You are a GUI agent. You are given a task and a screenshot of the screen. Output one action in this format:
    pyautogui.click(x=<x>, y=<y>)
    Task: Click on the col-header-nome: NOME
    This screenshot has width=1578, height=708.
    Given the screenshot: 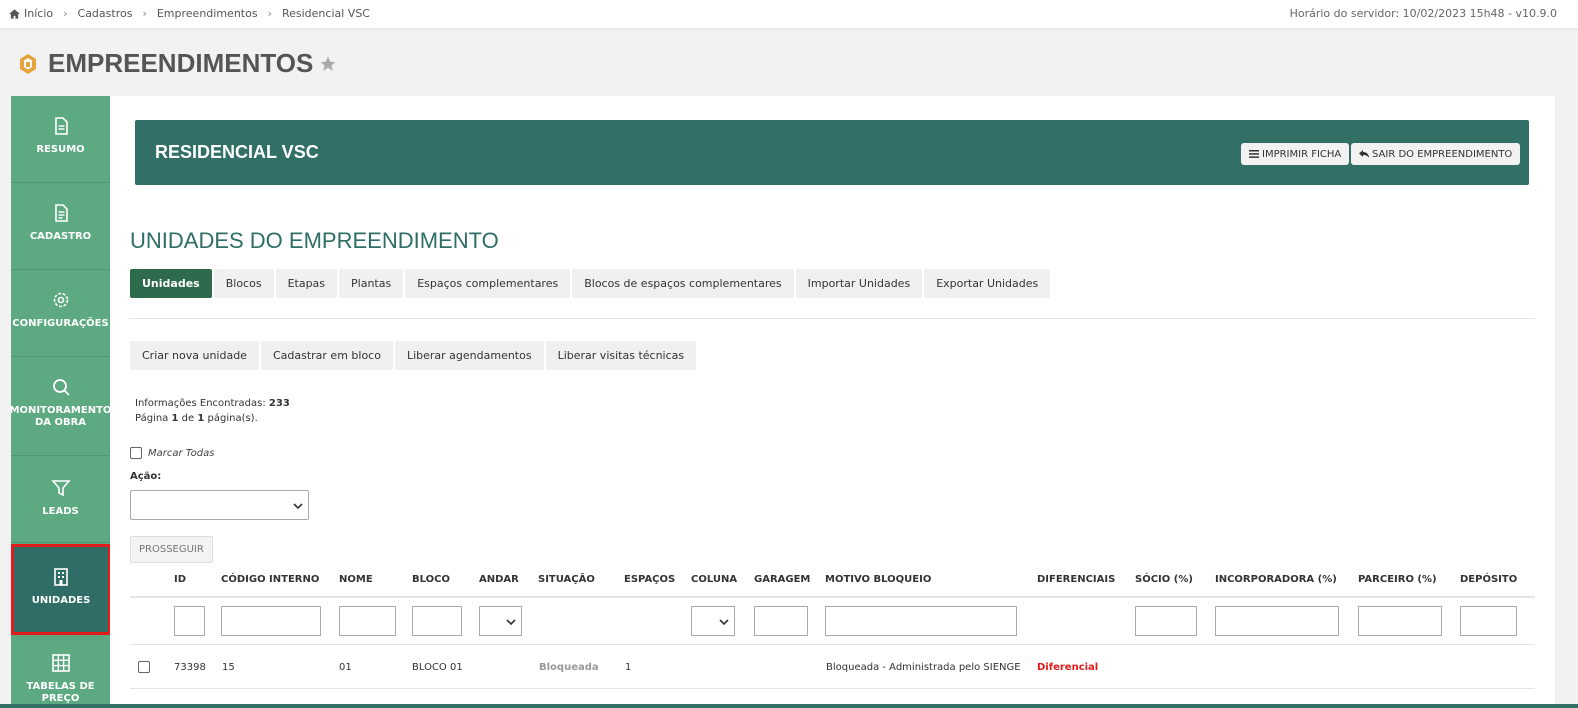 What is the action you would take?
    pyautogui.click(x=356, y=579)
    